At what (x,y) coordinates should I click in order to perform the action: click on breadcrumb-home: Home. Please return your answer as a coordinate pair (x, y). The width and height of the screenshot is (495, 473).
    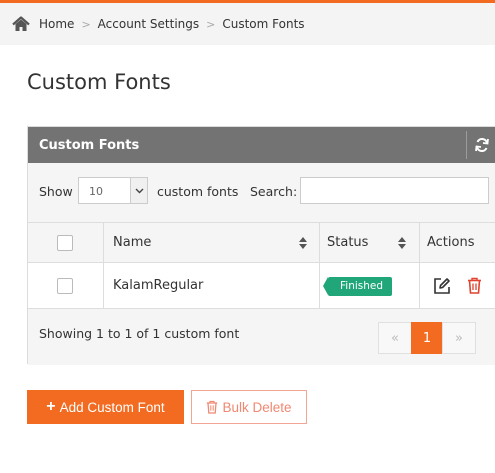
    Looking at the image, I should click on (56, 24).